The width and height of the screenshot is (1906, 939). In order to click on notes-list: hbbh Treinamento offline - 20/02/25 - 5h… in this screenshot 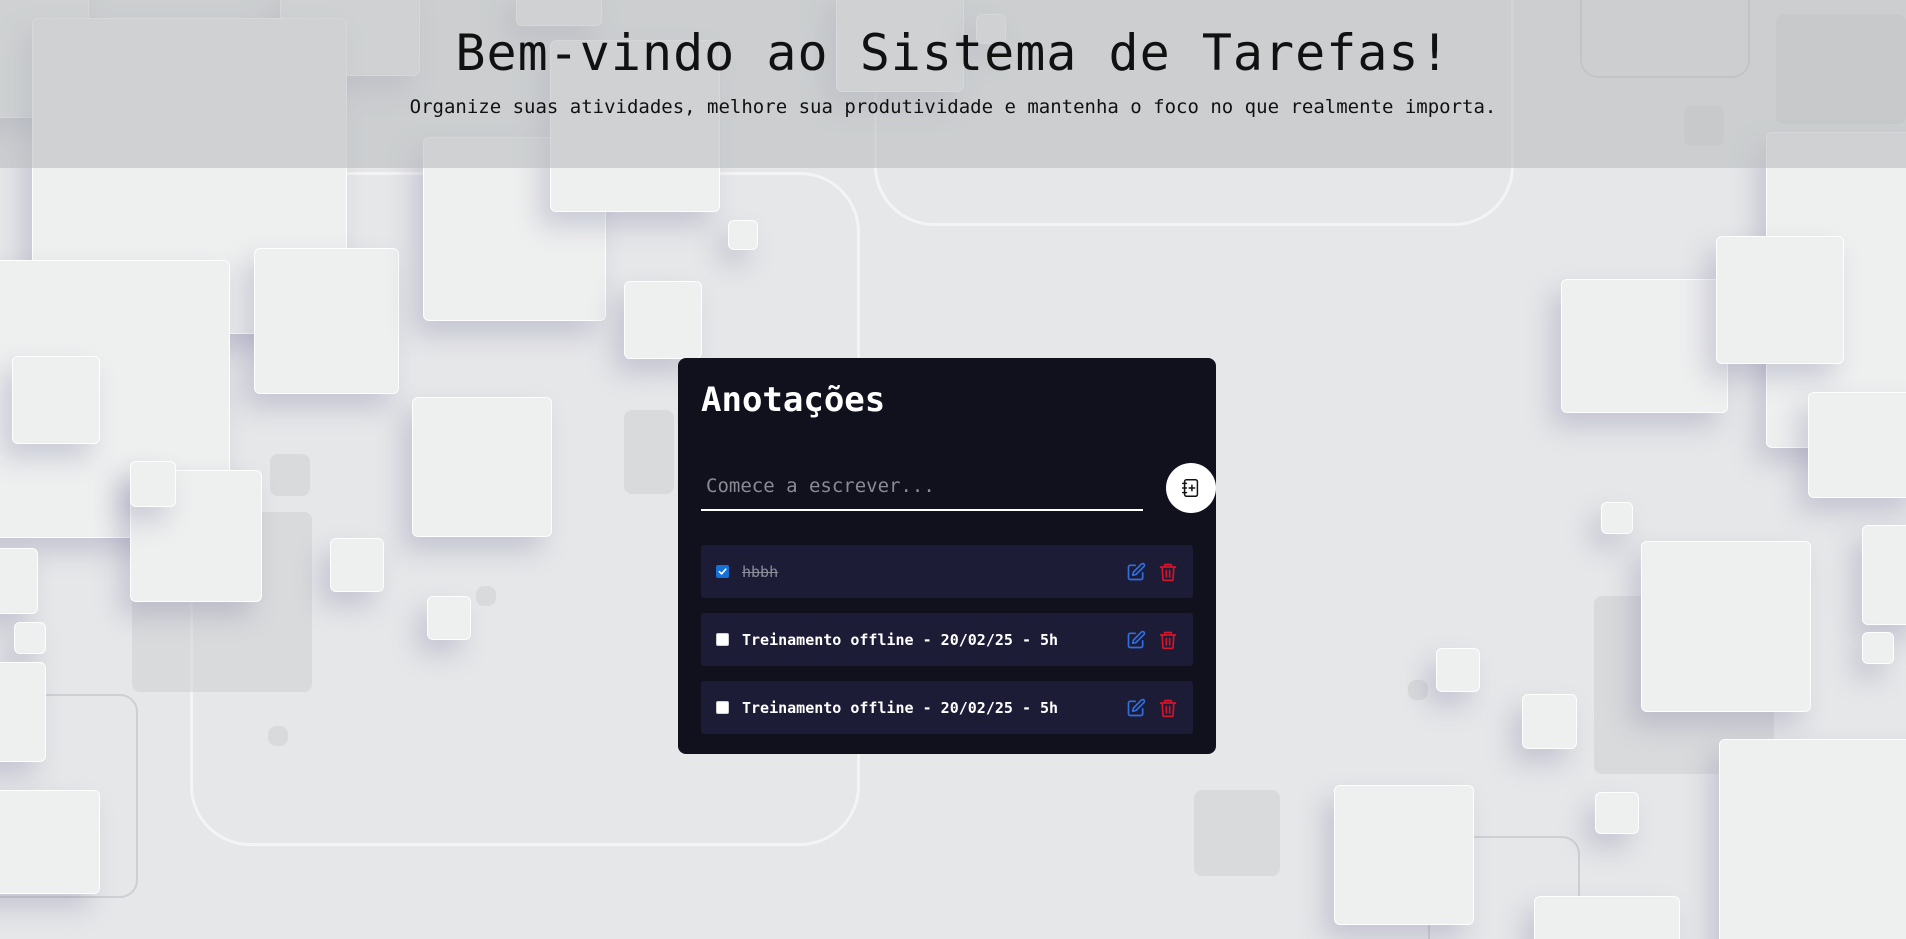, I will do `click(947, 647)`.